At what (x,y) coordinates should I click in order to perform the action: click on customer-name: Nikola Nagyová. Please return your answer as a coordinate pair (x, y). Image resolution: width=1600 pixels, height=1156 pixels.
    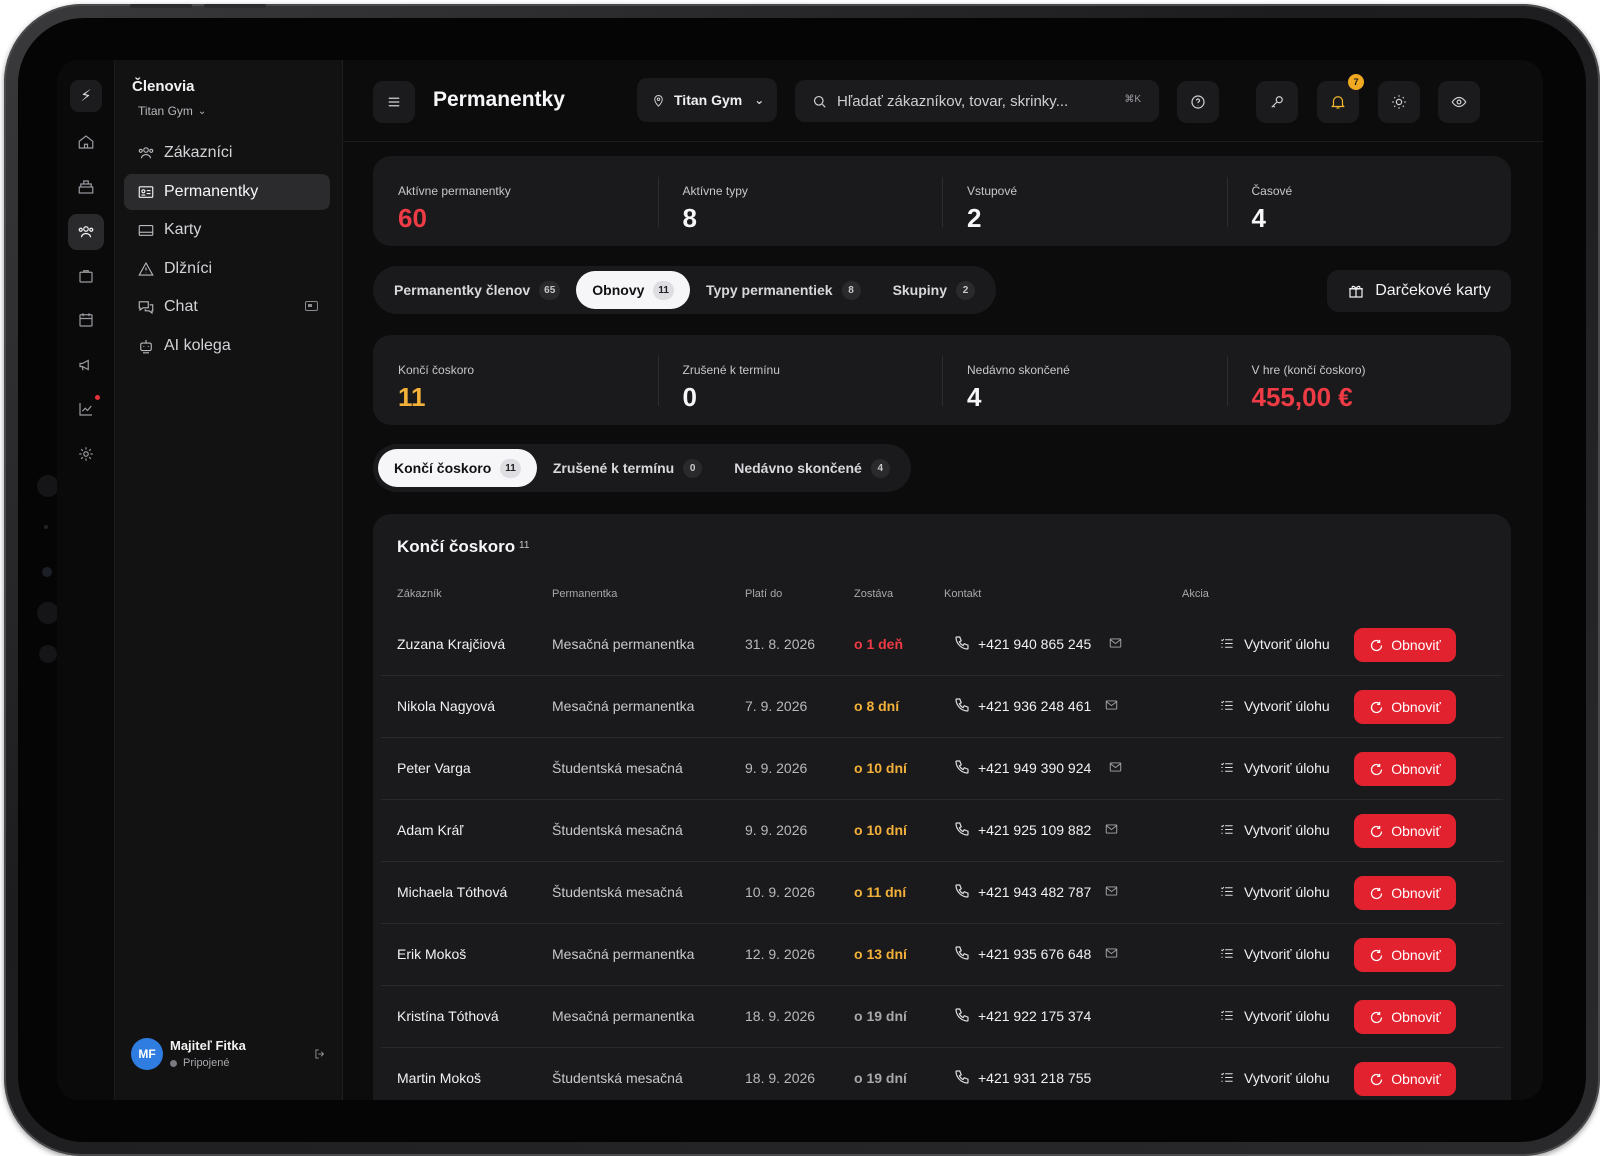
    Looking at the image, I should click on (446, 706).